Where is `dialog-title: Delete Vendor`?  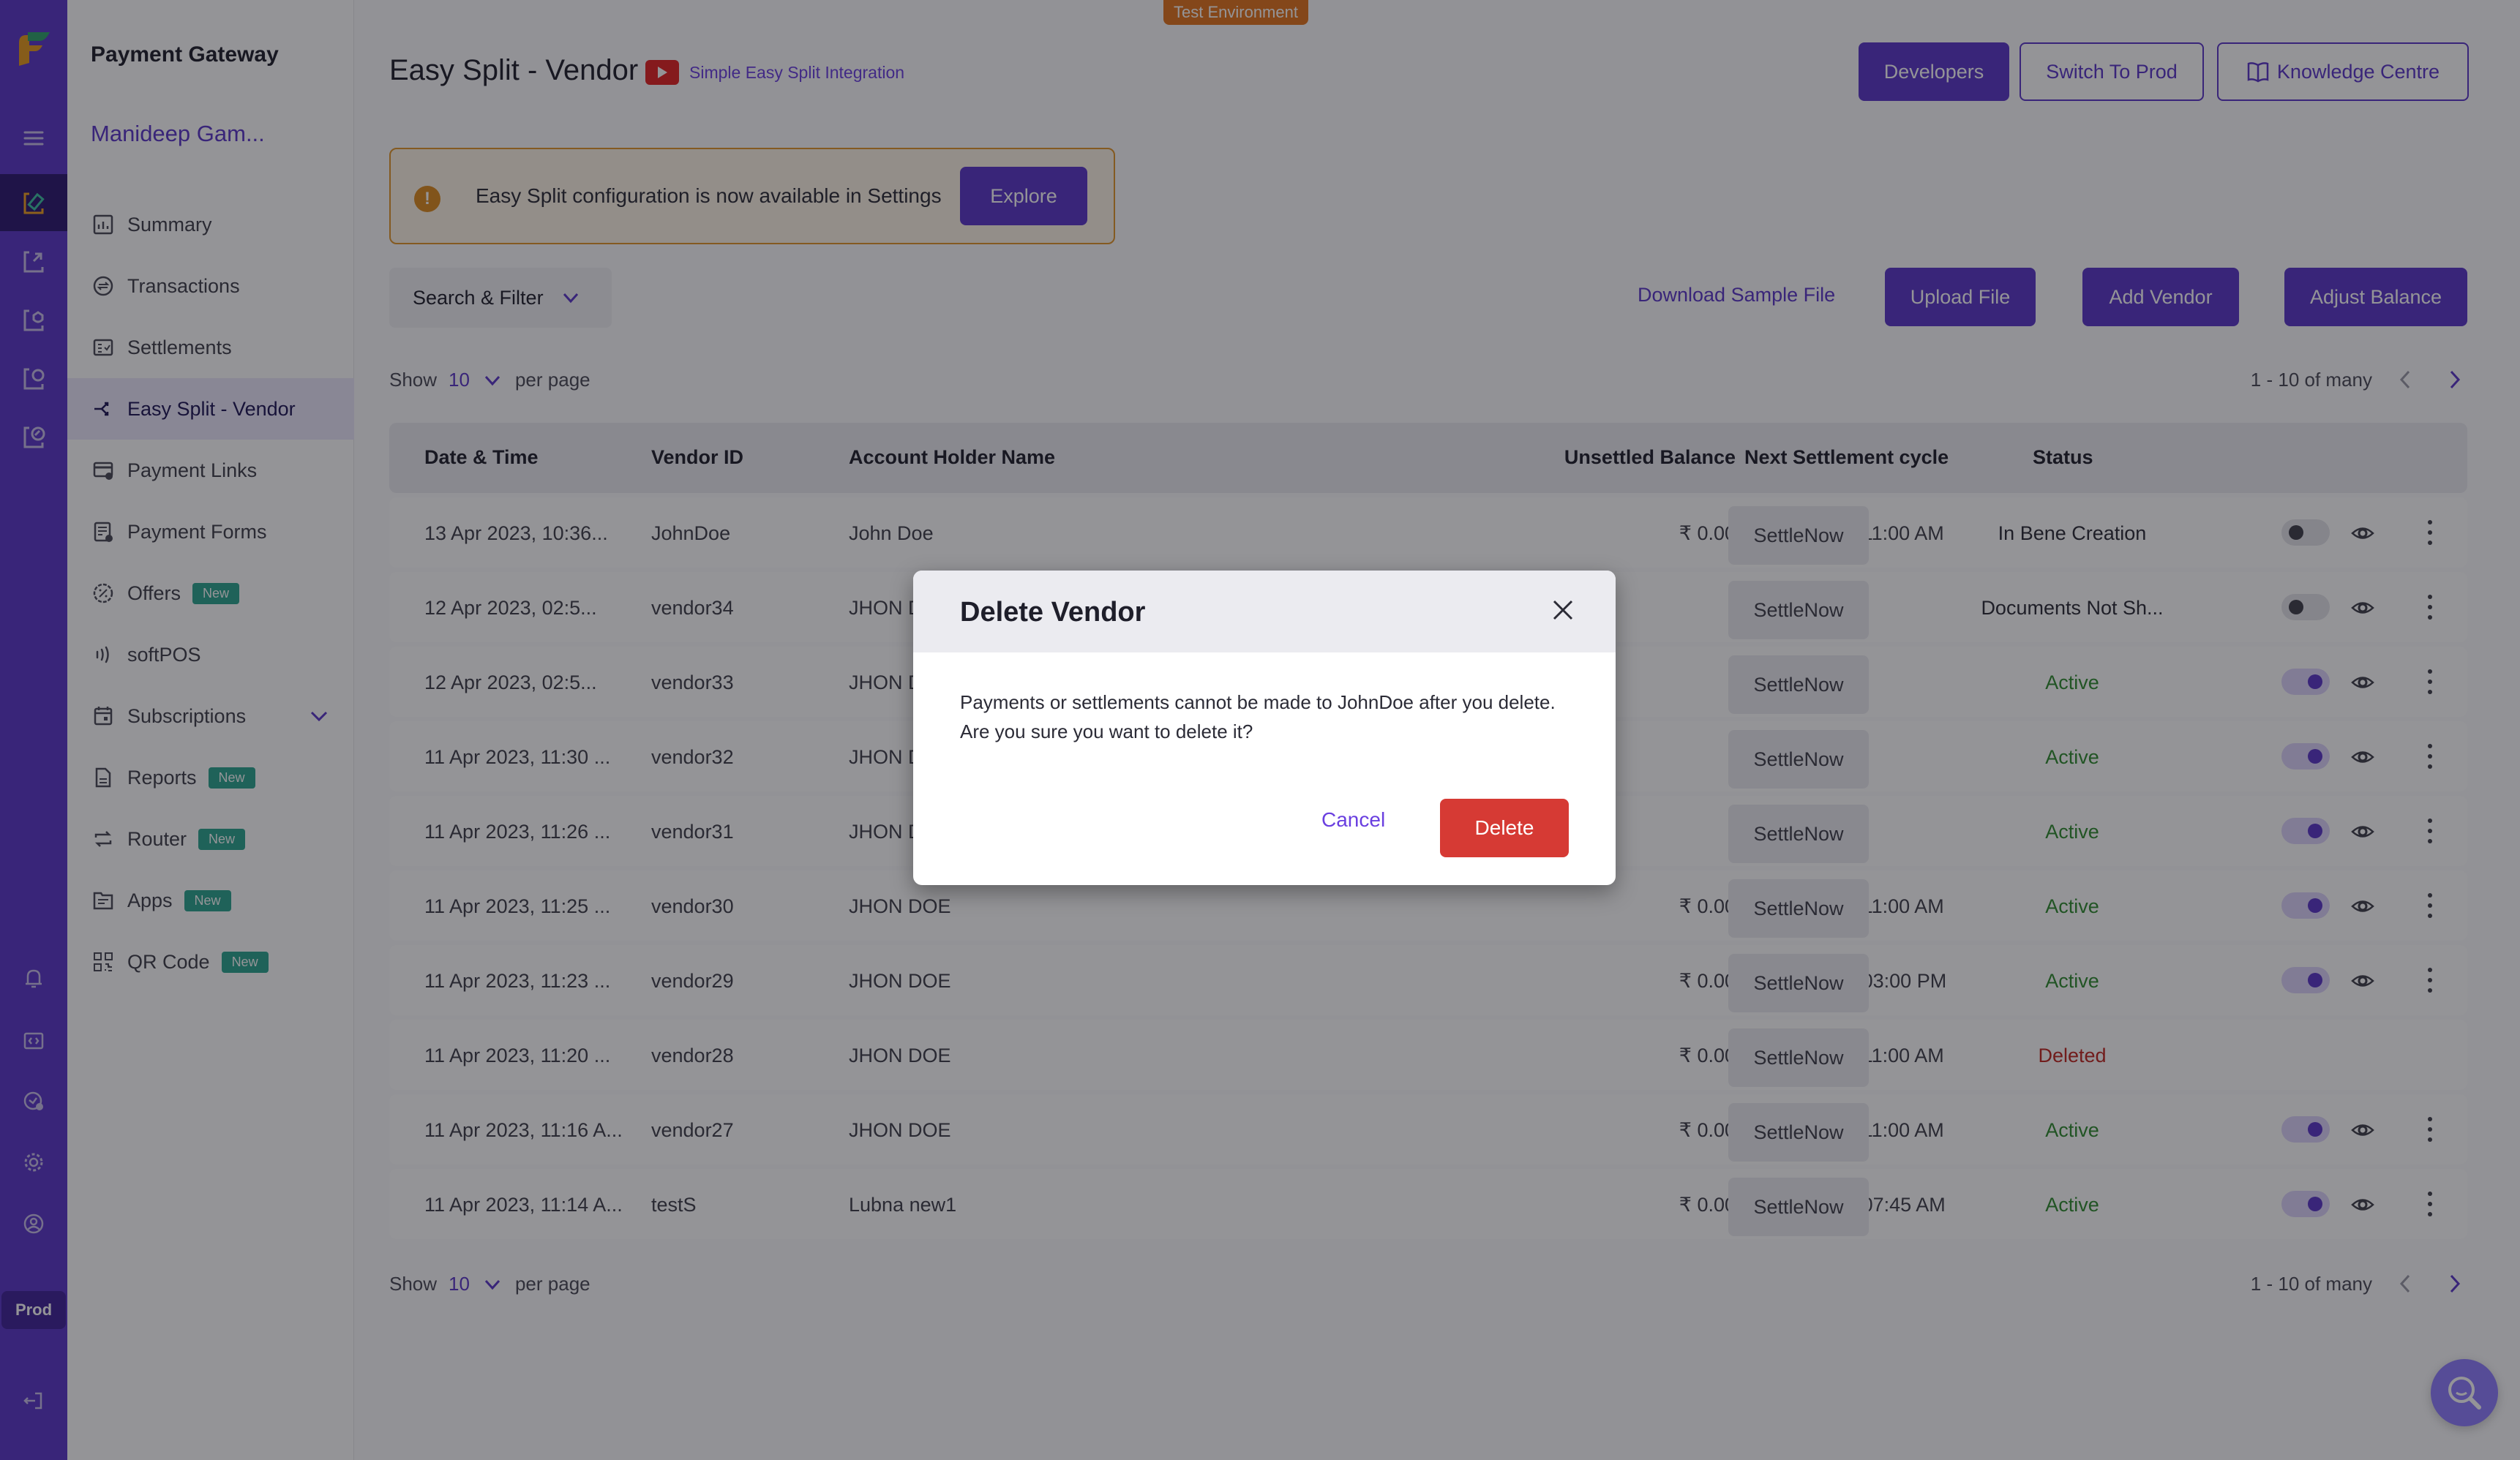
dialog-title: Delete Vendor is located at coordinates (1053, 612).